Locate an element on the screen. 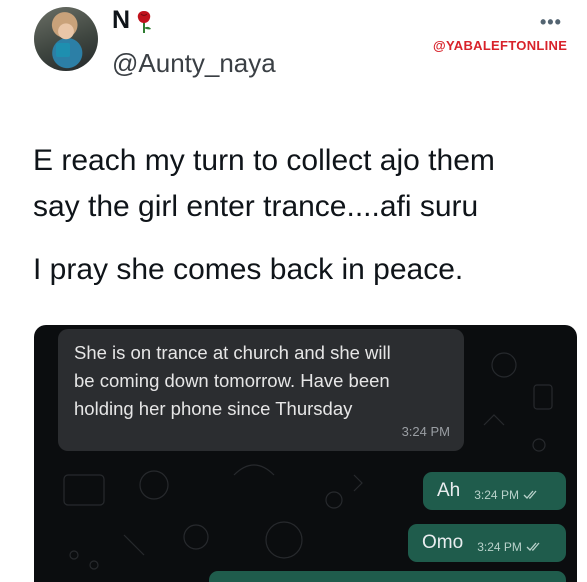 The height and width of the screenshot is (582, 587). tweet-text-line-1: E reach my turn to collect ajo them is located at coordinates (264, 160).